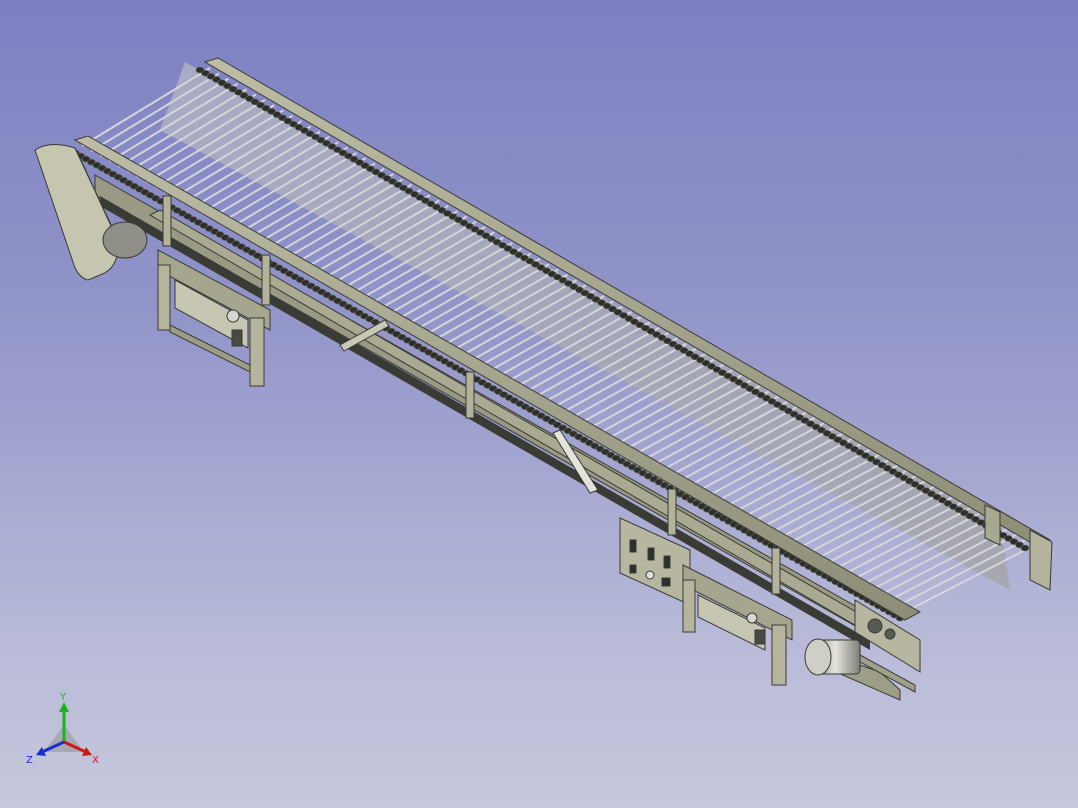 This screenshot has width=1078, height=808. I want to click on z-axis-label: Z, so click(29, 760).